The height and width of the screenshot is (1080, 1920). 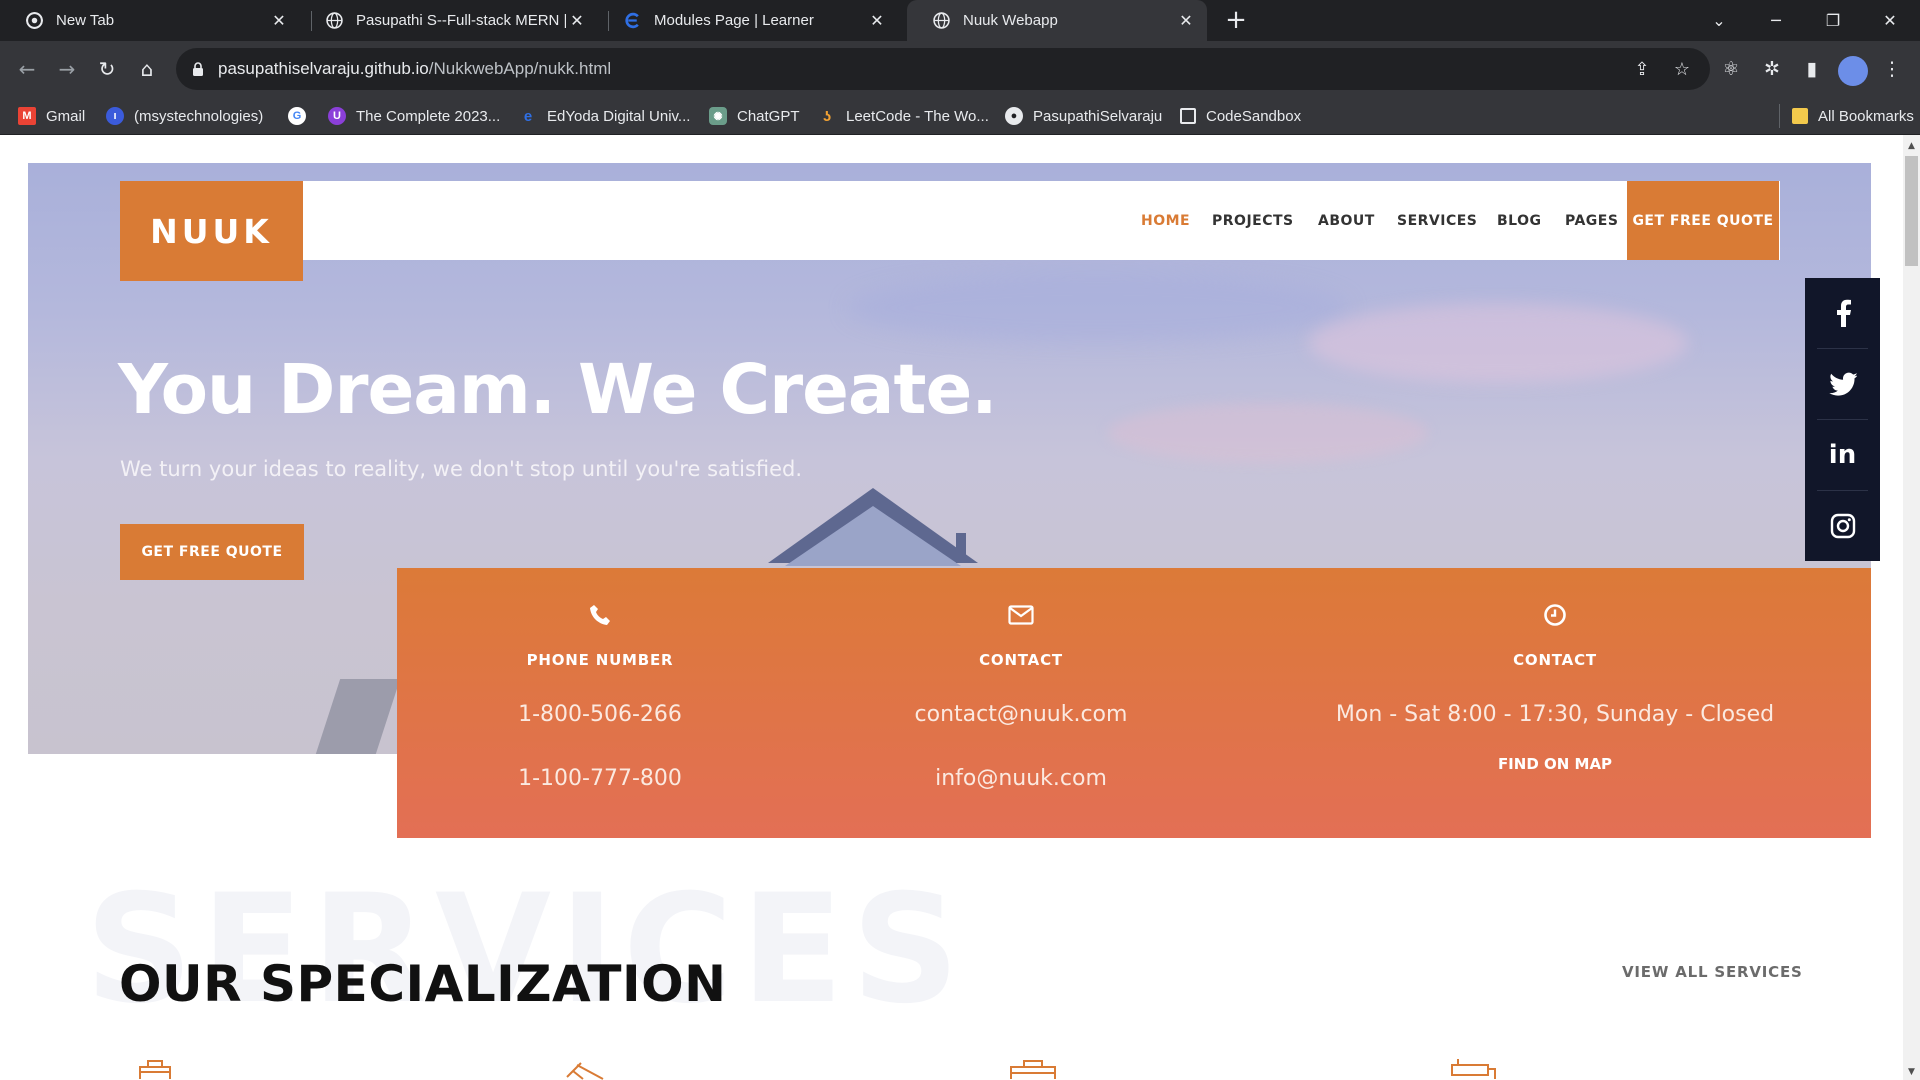 What do you see at coordinates (66, 116) in the screenshot?
I see `bookmark-label: Gmail` at bounding box center [66, 116].